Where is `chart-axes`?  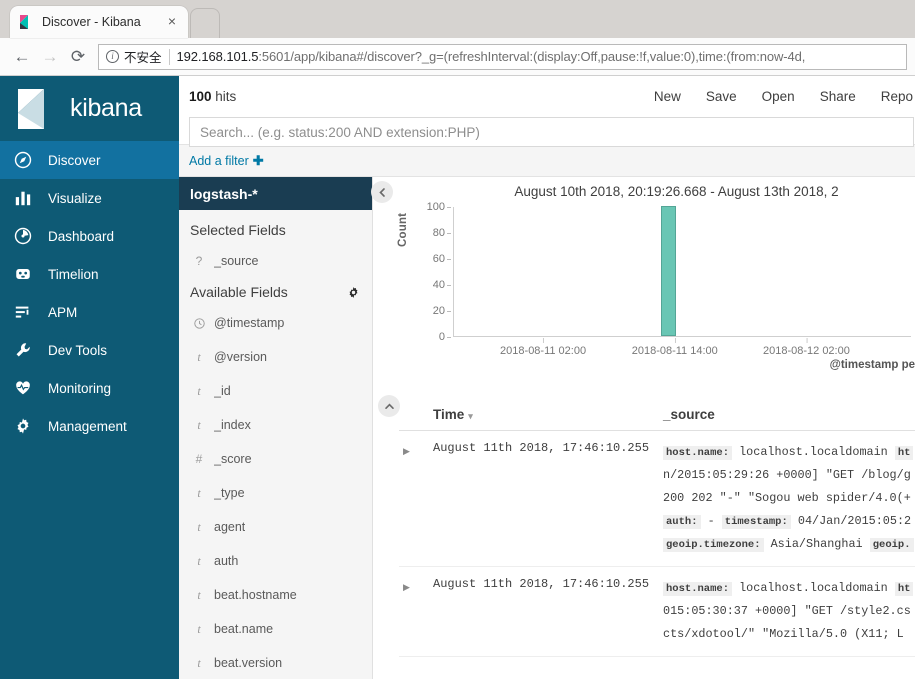 chart-axes is located at coordinates (682, 271).